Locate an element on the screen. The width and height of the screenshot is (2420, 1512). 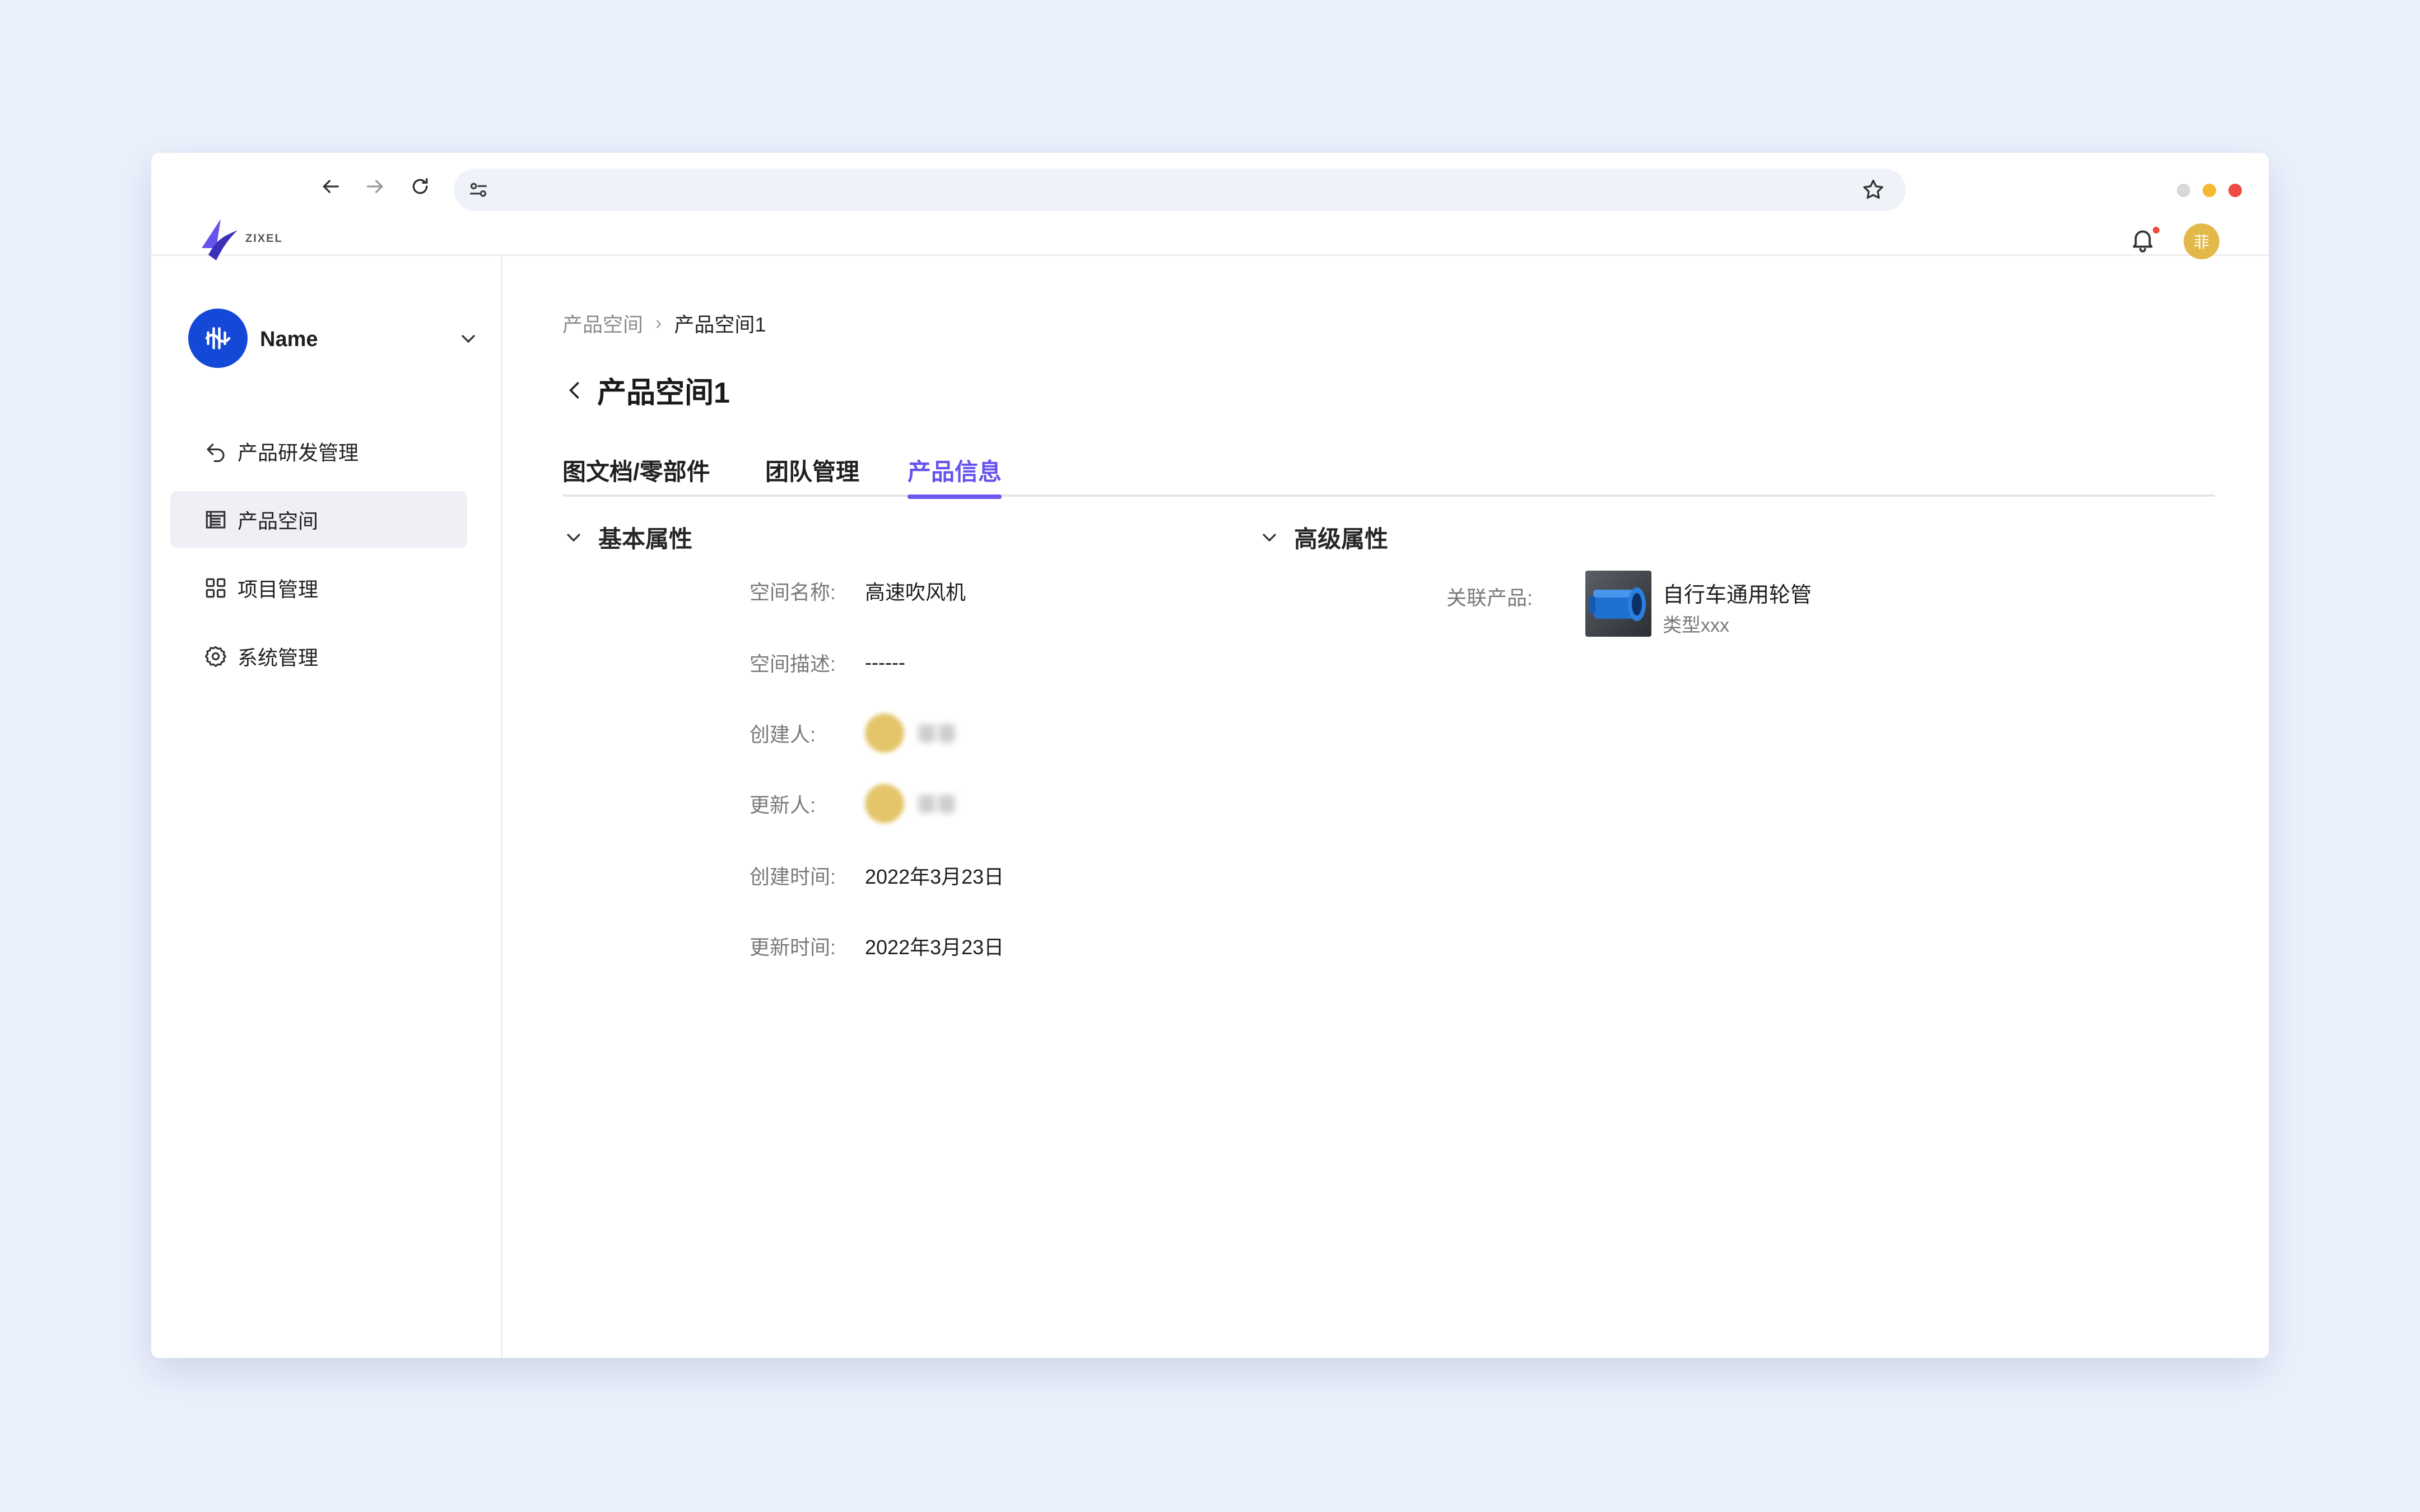
logo-text: ZIXEL is located at coordinates (264, 239).